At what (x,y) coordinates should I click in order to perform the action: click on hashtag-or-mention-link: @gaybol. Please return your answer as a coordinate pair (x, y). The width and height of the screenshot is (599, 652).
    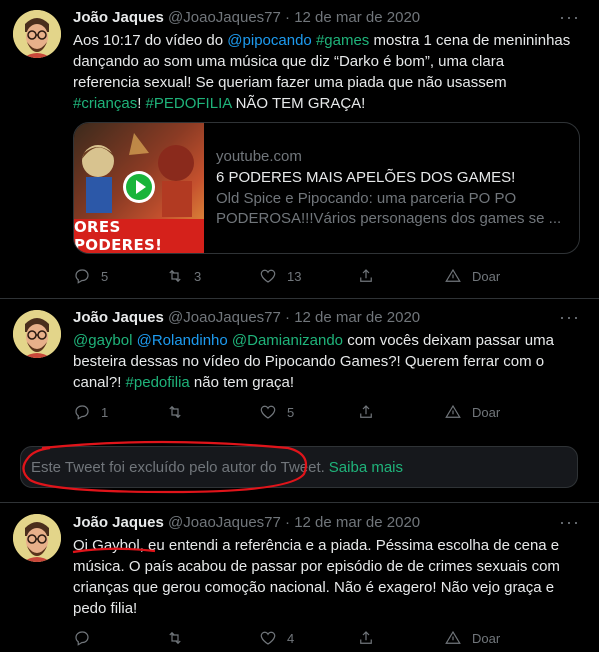
    Looking at the image, I should click on (102, 340).